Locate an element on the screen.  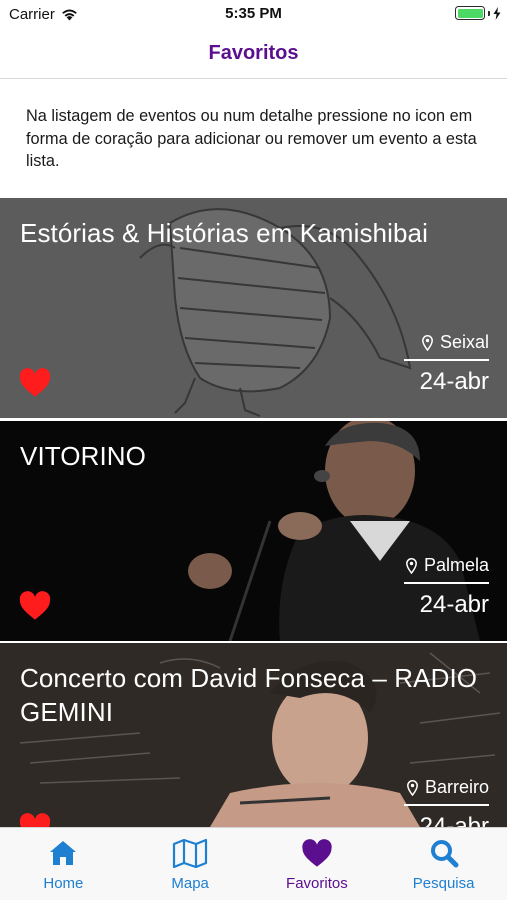
battery-fill is located at coordinates (470, 13).